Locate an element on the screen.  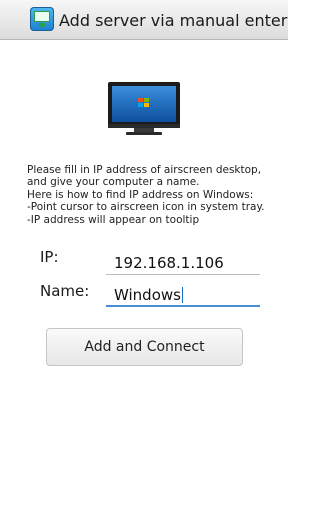
ip-label: IP: is located at coordinates (49, 257).